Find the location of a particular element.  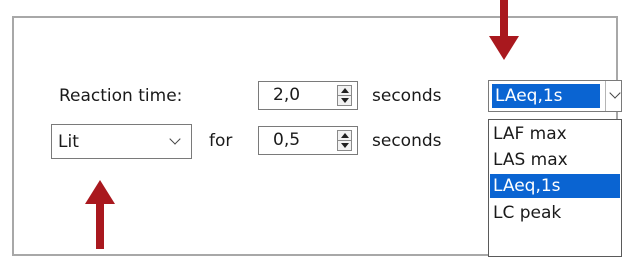

level-type-dropdown: LAeq,1s is located at coordinates (555, 96).